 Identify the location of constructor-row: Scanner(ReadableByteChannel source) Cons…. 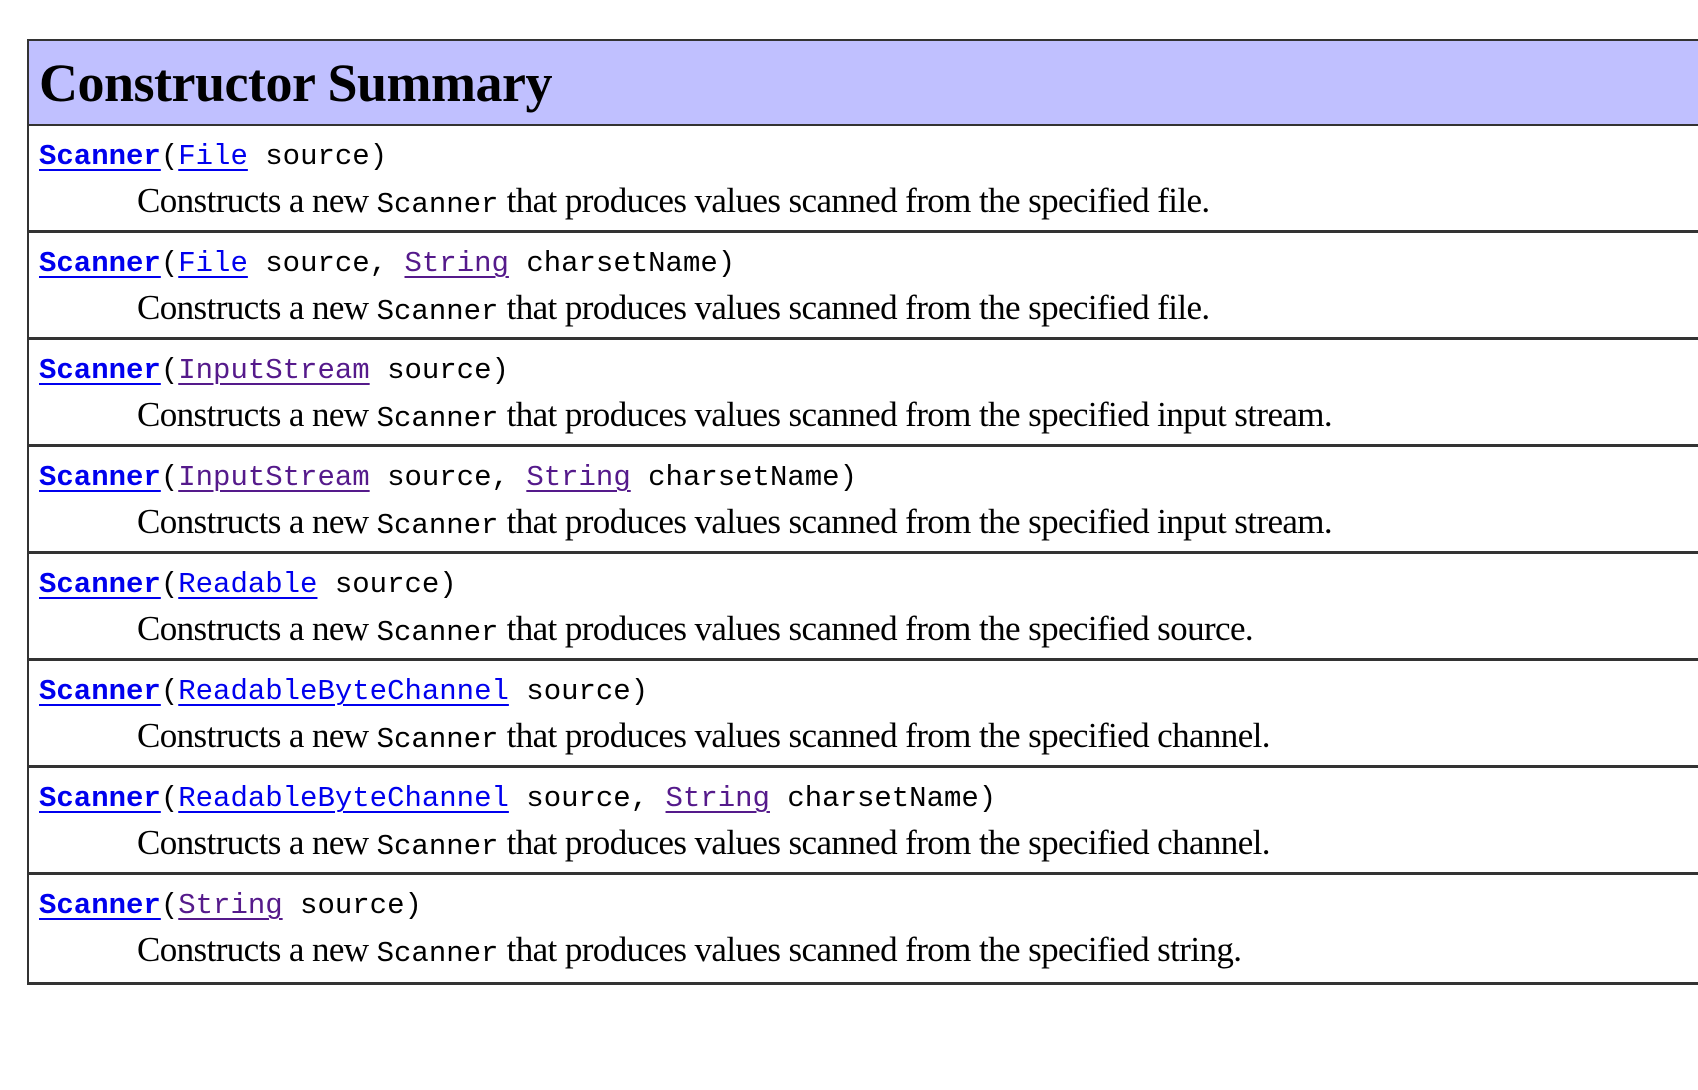
(863, 714).